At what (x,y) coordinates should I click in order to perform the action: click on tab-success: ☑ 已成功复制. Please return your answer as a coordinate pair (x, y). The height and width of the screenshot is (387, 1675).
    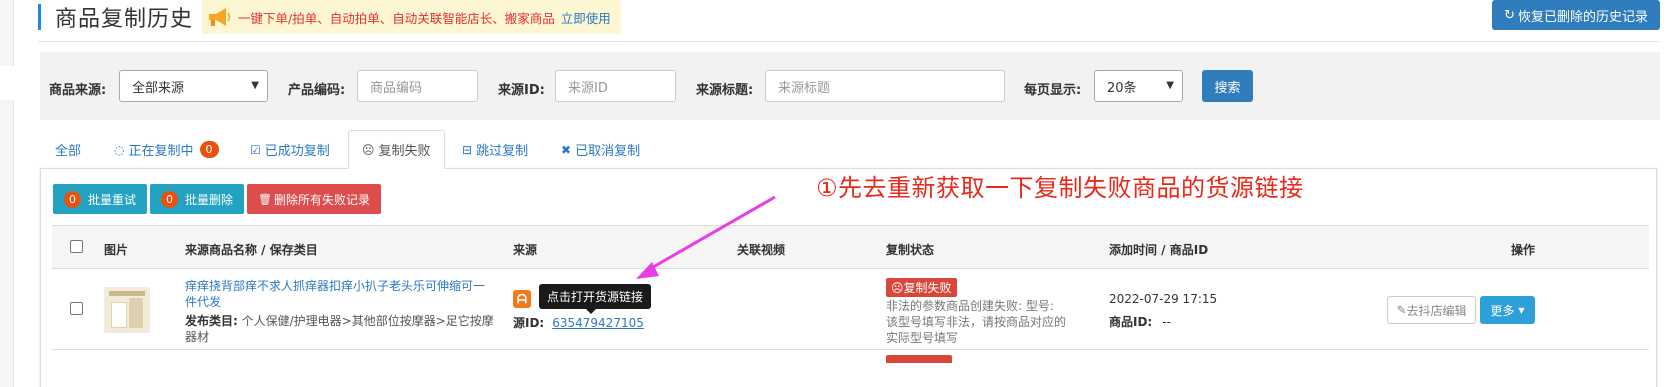
    Looking at the image, I should click on (290, 149).